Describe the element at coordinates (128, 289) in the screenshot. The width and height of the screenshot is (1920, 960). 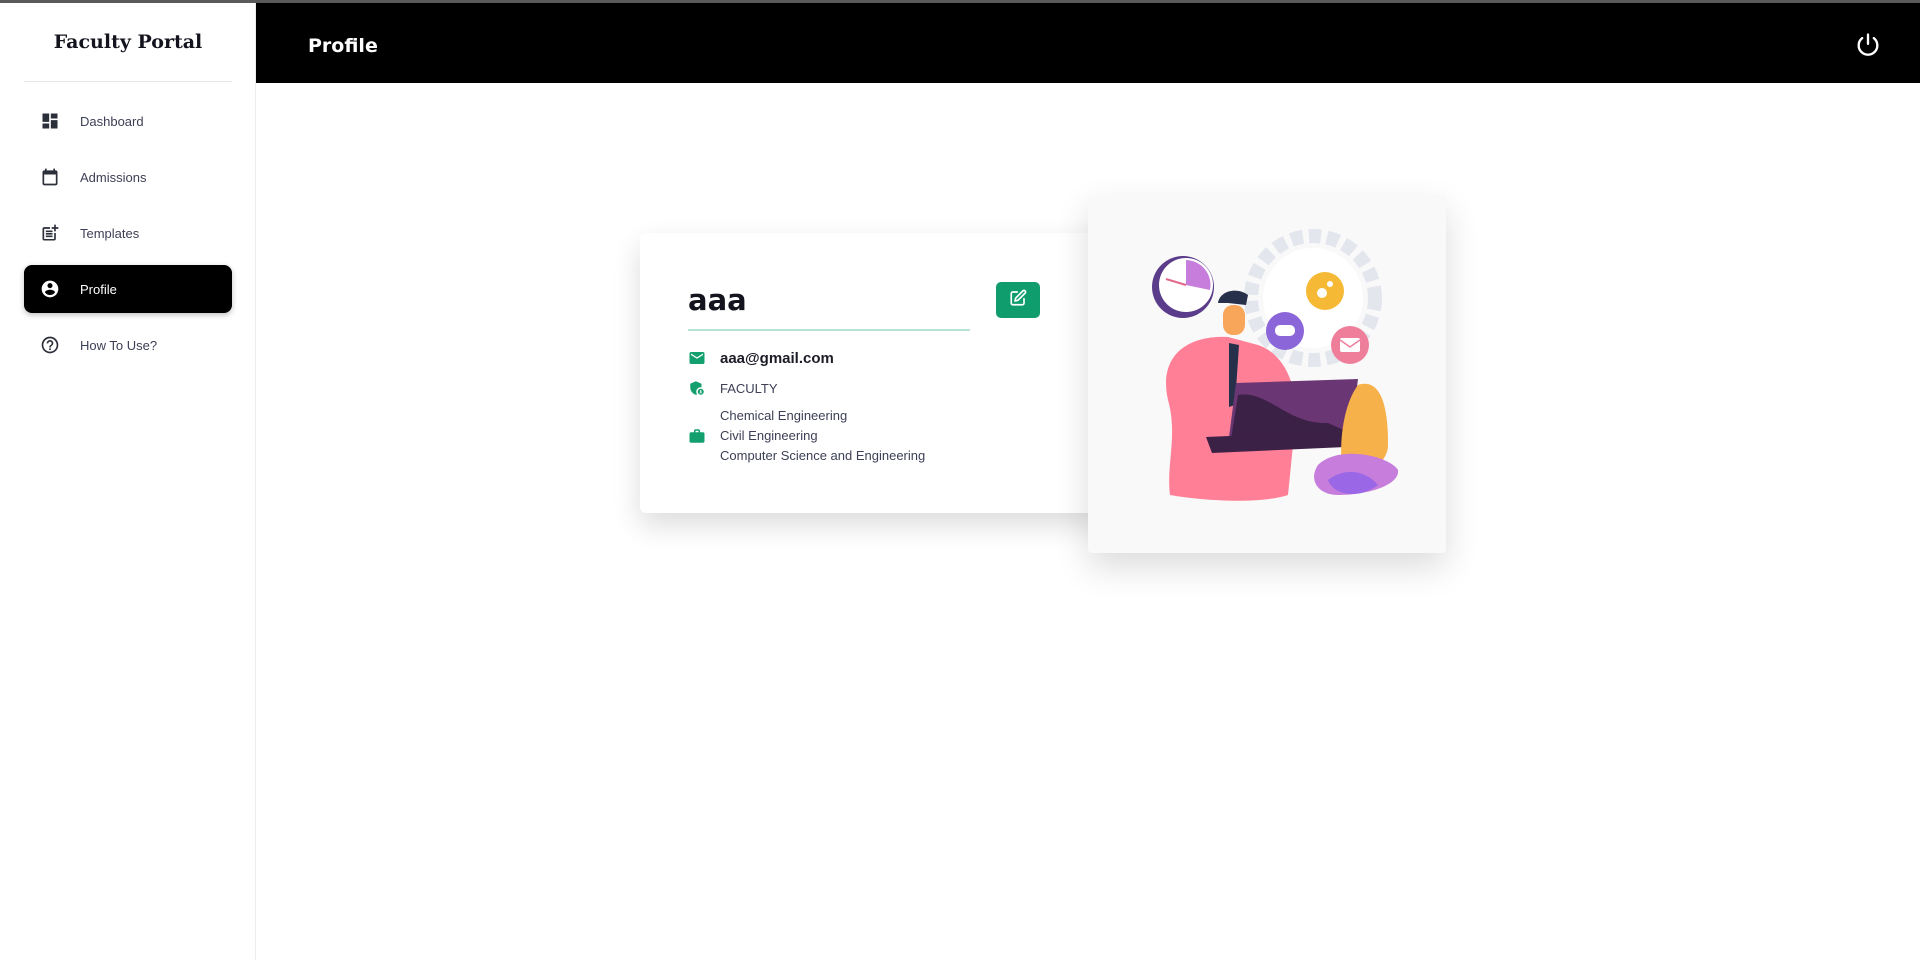
I see `sidebar-item-profile: Profile` at that location.